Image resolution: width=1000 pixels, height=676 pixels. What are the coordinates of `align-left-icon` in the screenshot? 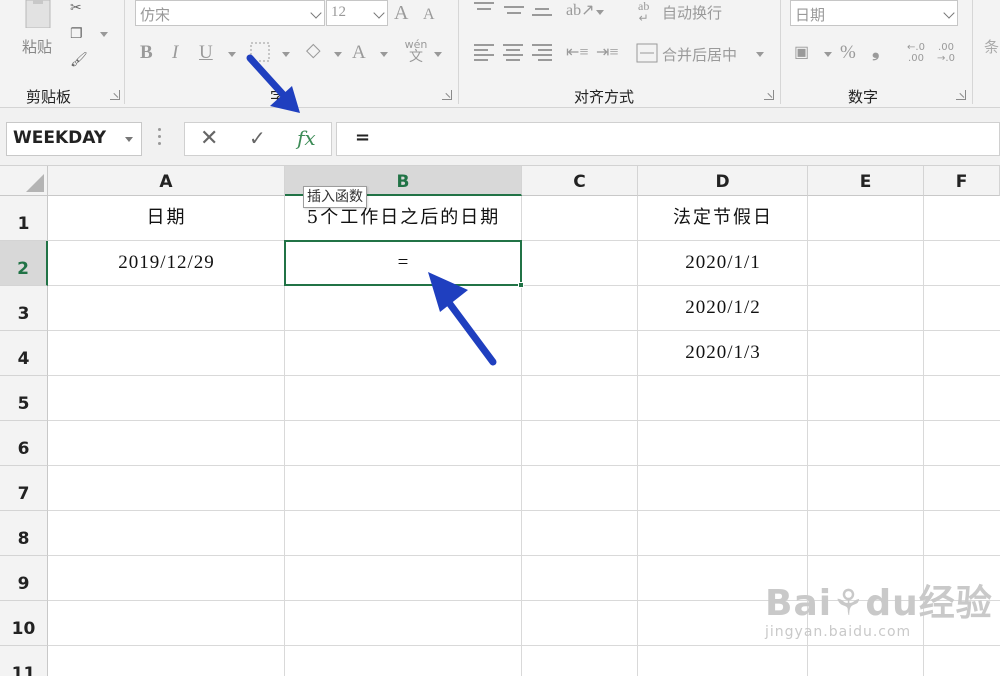 It's located at (484, 52).